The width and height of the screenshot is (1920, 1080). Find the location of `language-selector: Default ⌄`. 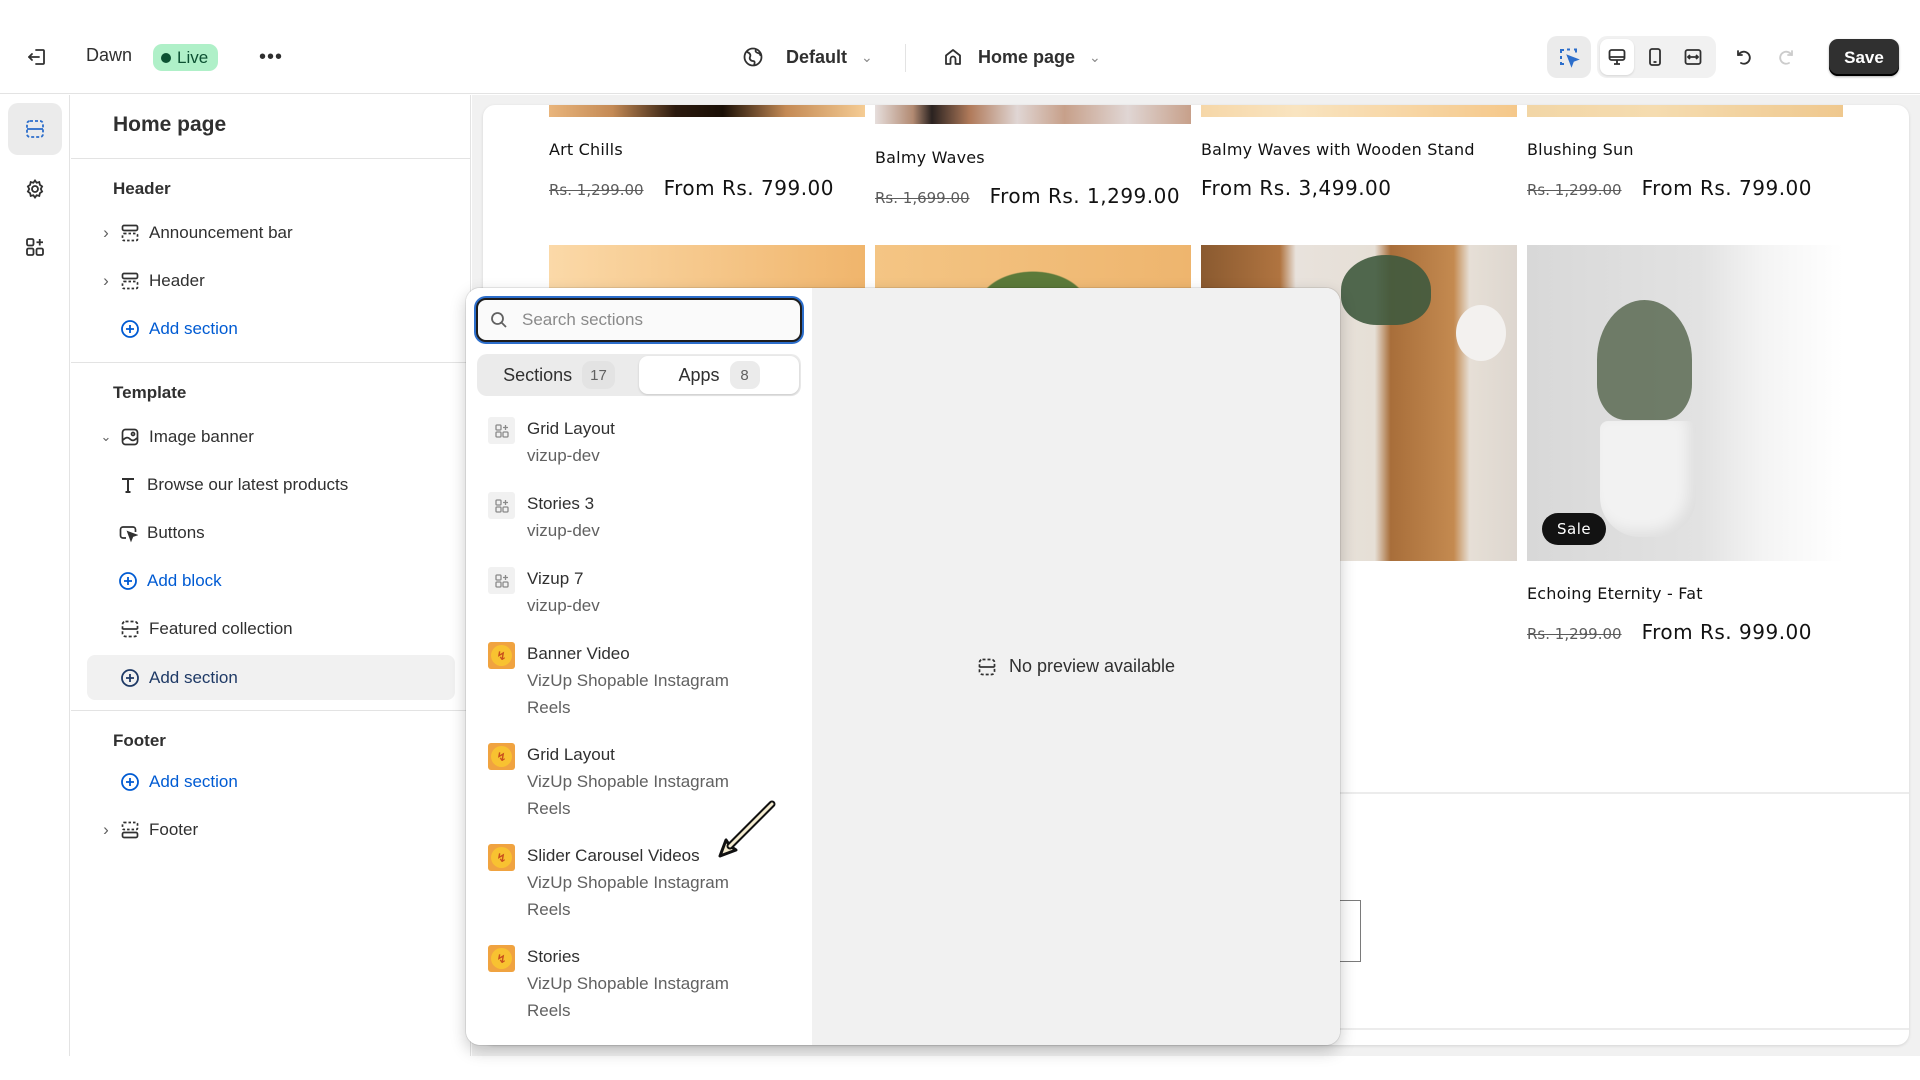

language-selector: Default ⌄ is located at coordinates (807, 57).